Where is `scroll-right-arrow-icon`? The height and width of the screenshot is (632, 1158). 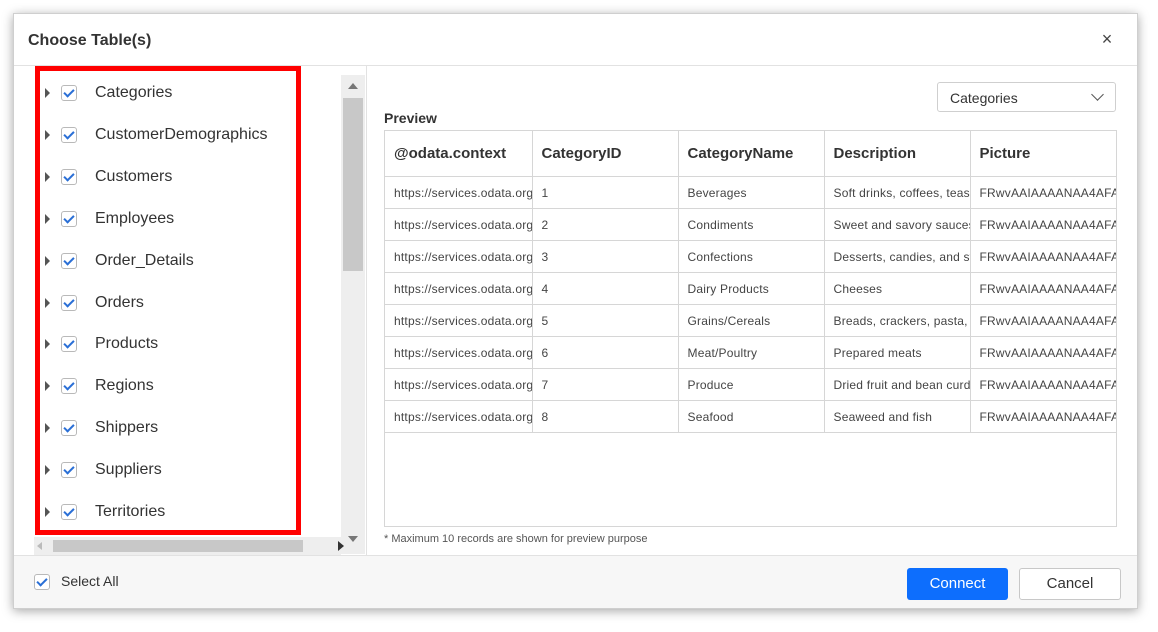
scroll-right-arrow-icon is located at coordinates (341, 546).